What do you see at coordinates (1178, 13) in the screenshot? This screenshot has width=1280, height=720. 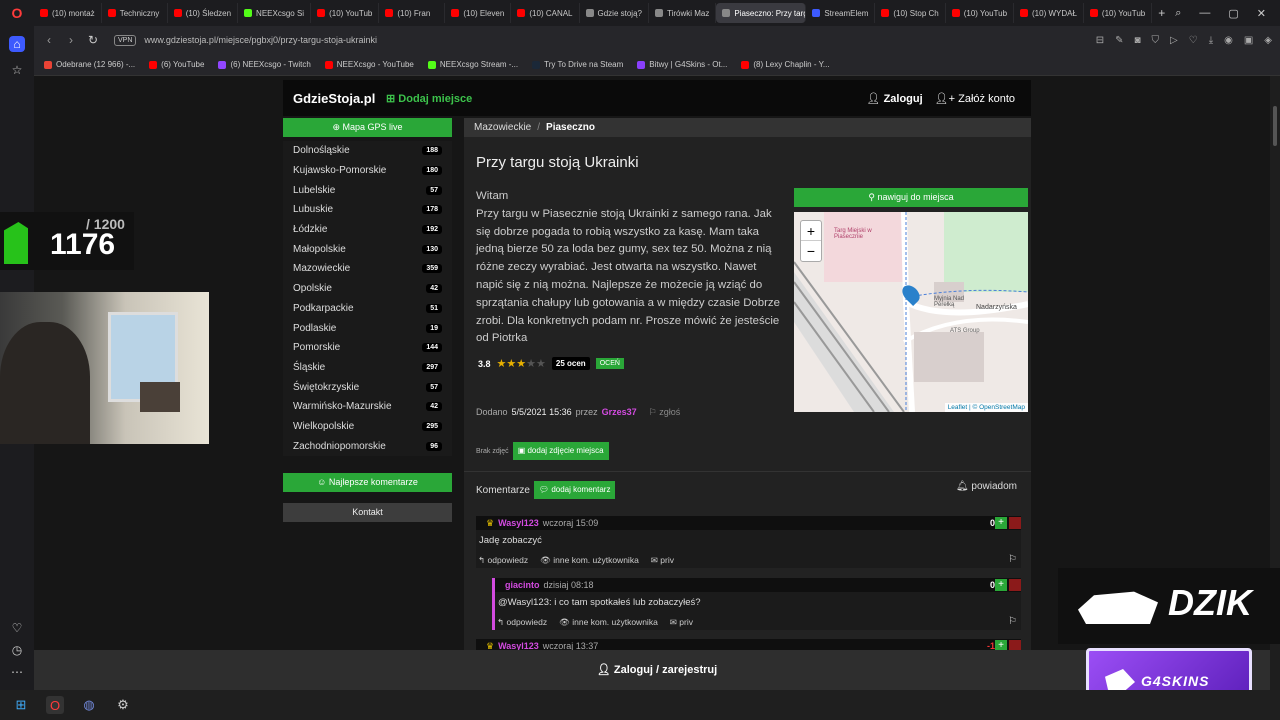 I see `search-tabs-icon: ⌕` at bounding box center [1178, 13].